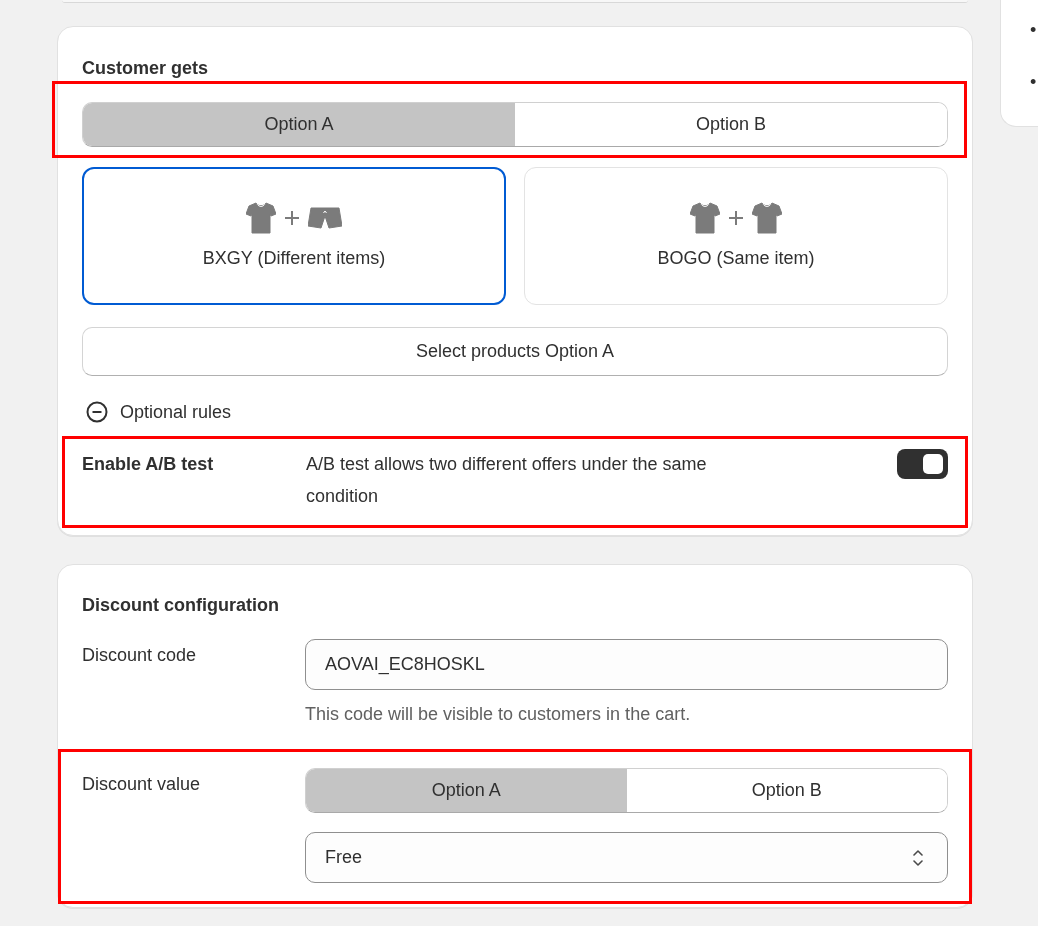 Image resolution: width=1038 pixels, height=926 pixels. What do you see at coordinates (507, 480) in the screenshot?
I see `description-text: A/B test allows two different offers under the same condition` at bounding box center [507, 480].